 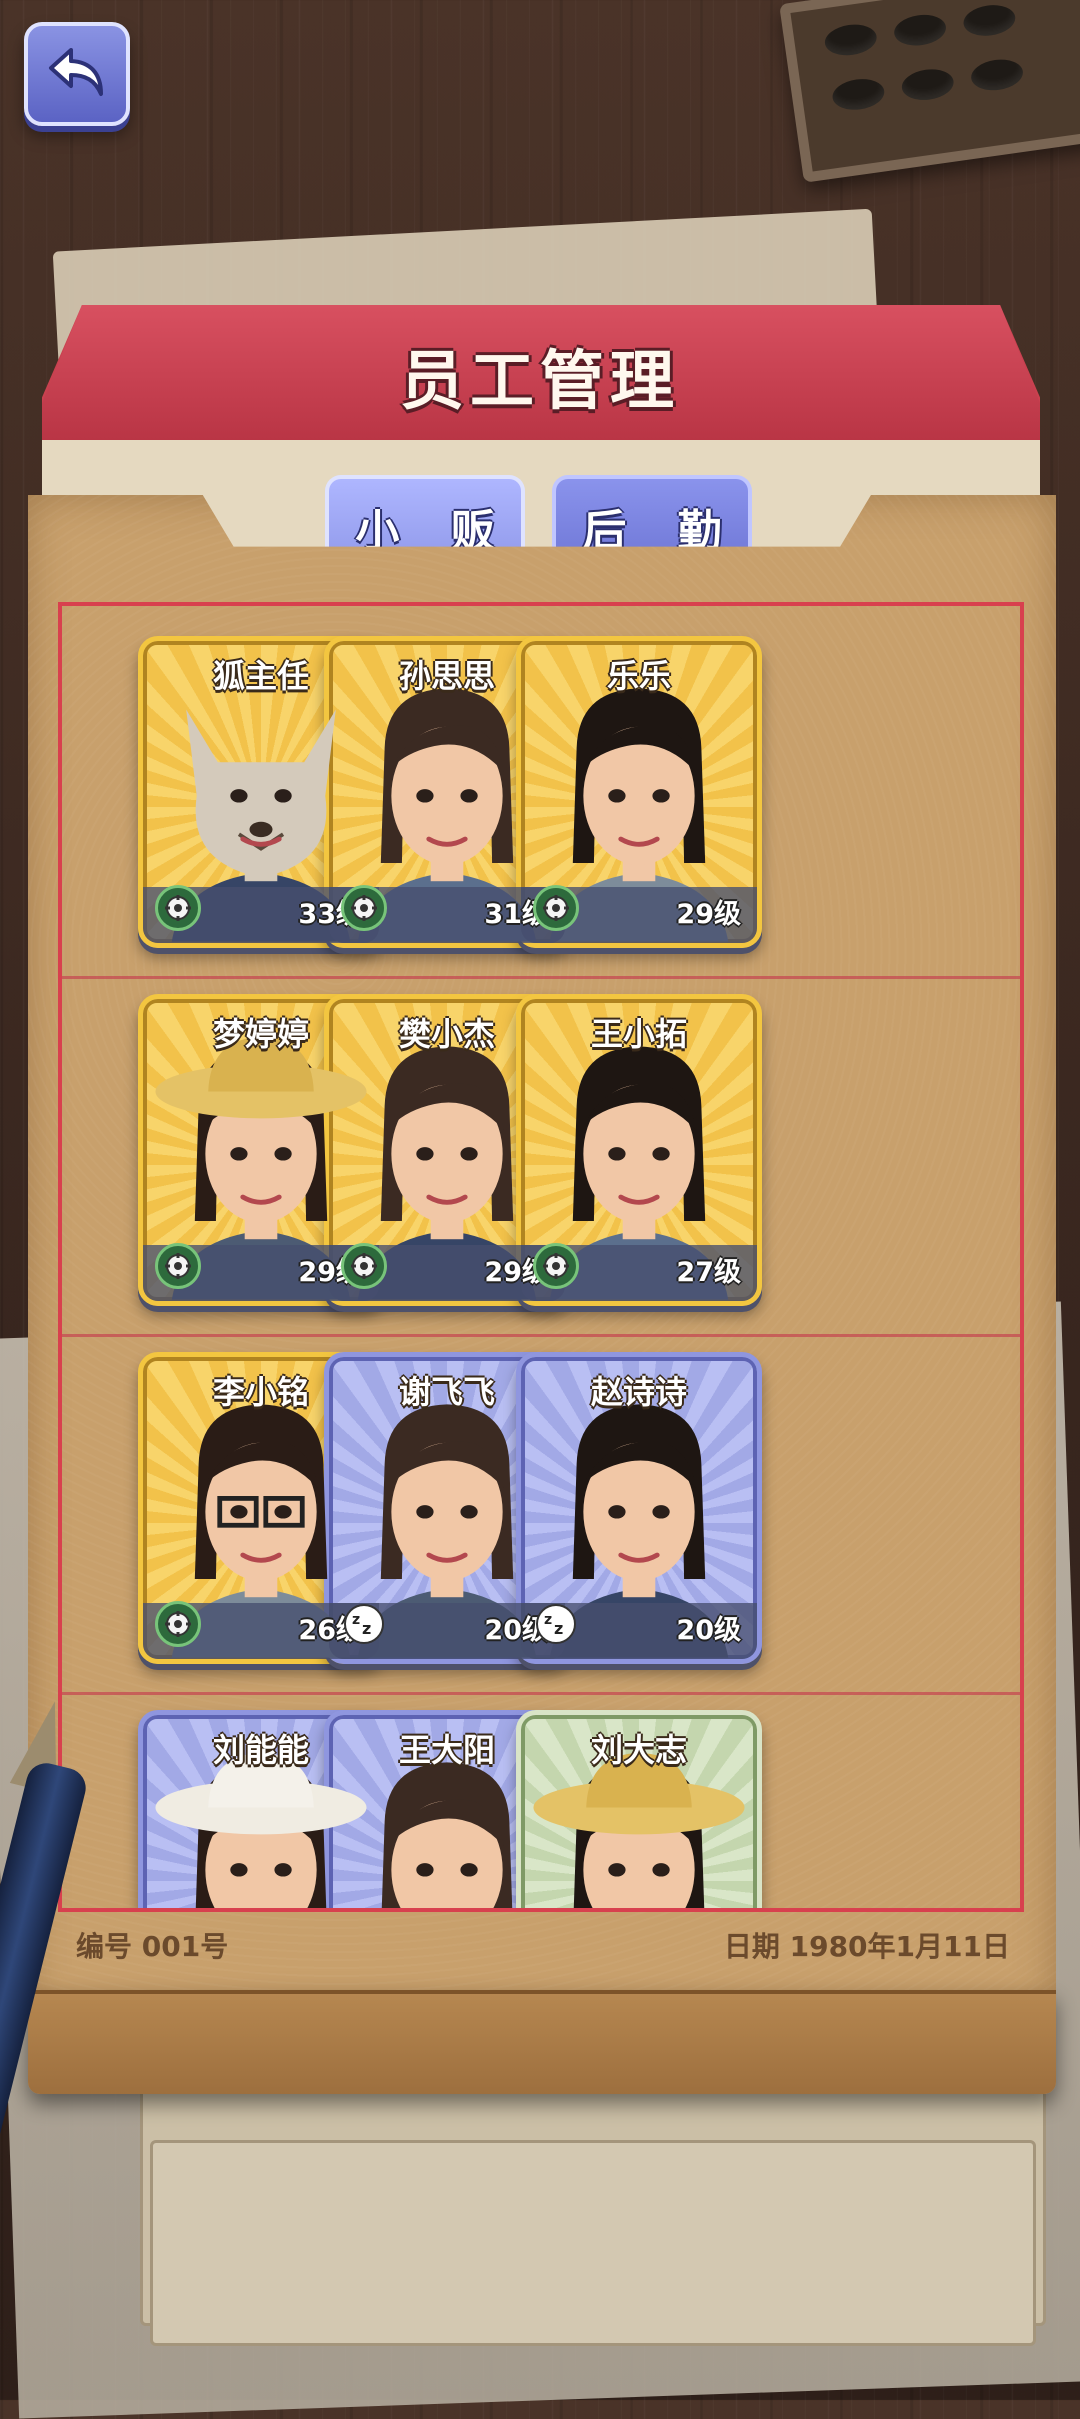 I want to click on paper-stack-top, so click(x=593, y=2243).